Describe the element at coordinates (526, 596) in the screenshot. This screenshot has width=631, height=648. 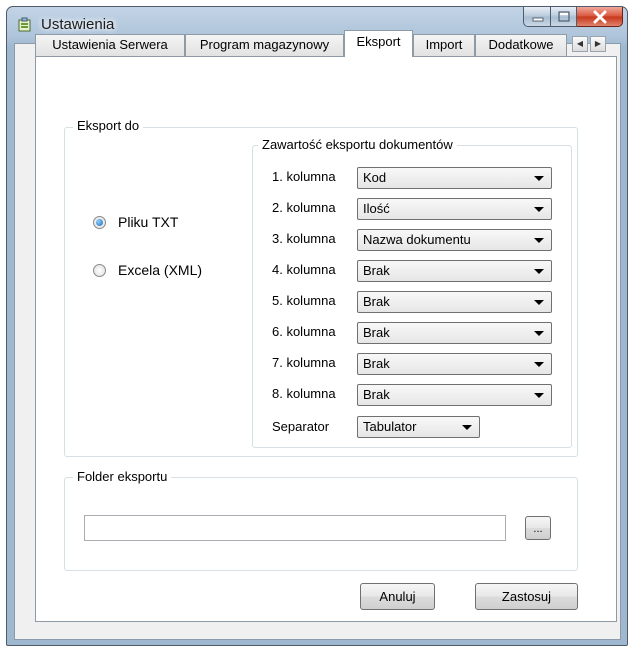
I see `apply-button: Zastosuj` at that location.